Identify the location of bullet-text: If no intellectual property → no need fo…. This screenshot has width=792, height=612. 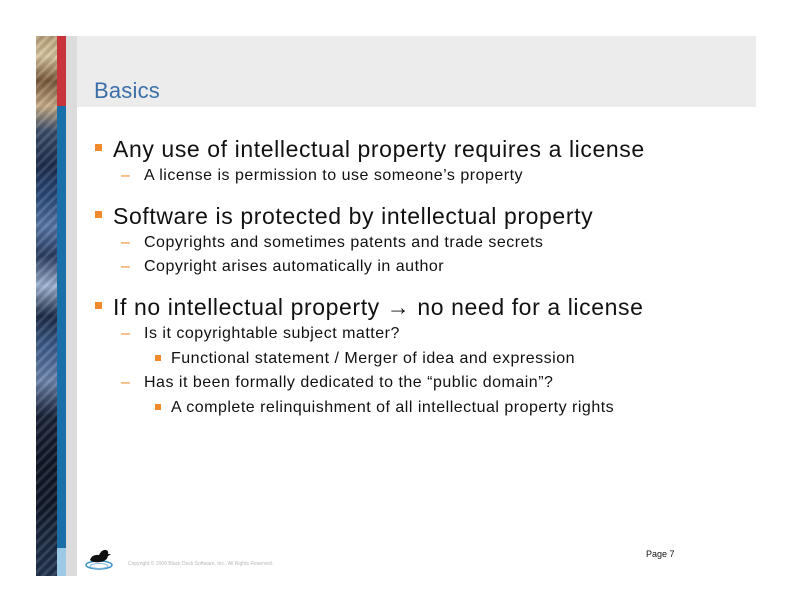
(378, 307).